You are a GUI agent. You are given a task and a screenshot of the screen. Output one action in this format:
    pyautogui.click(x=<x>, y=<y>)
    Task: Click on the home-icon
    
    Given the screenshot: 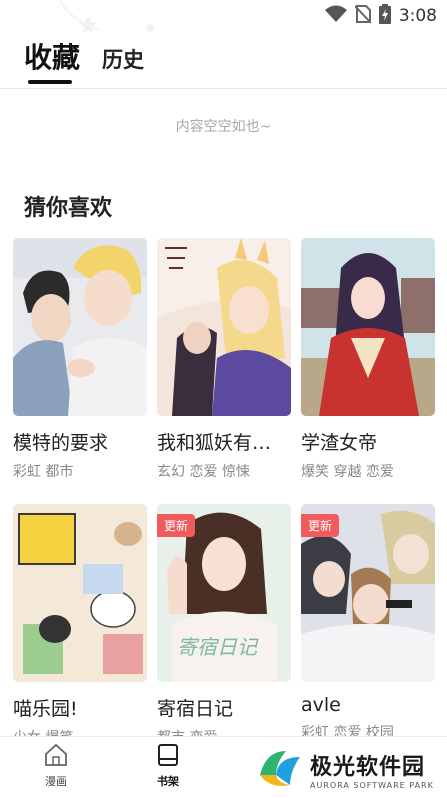 What is the action you would take?
    pyautogui.click(x=56, y=757)
    